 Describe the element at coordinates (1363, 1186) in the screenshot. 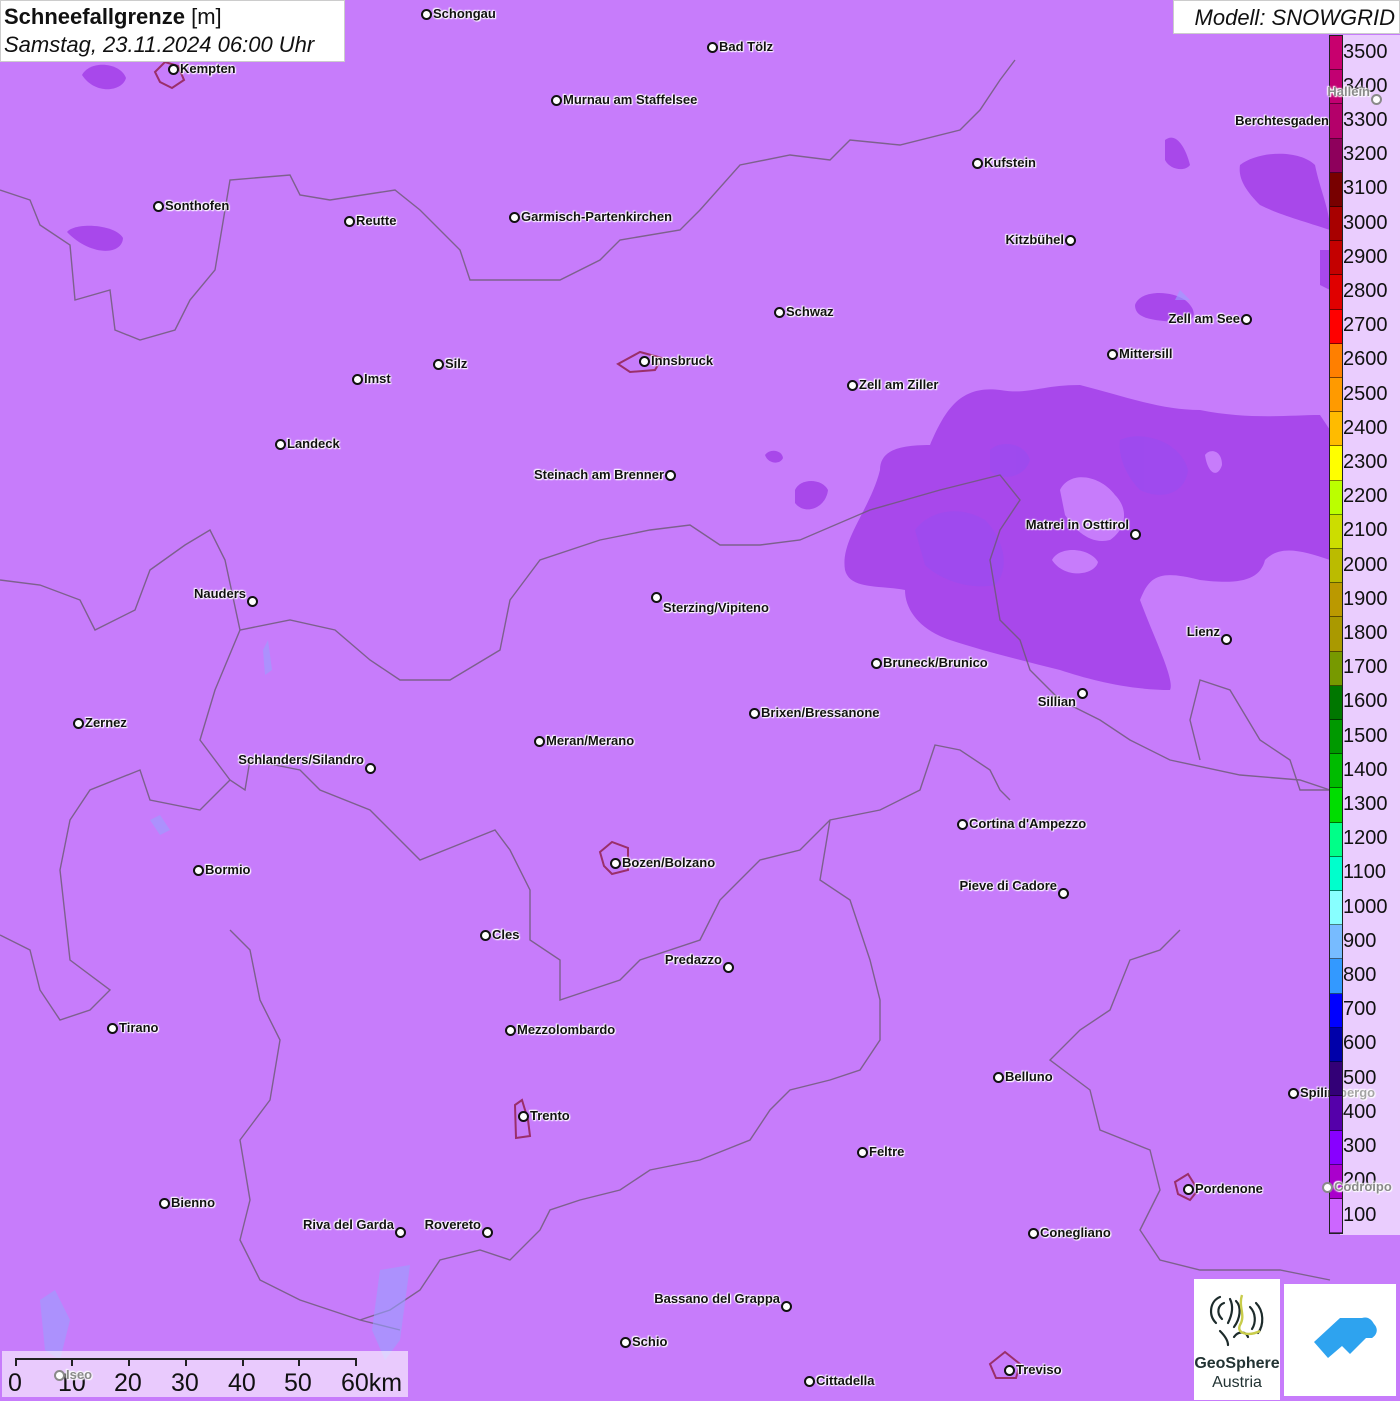

I see `city-name: Codroipo` at that location.